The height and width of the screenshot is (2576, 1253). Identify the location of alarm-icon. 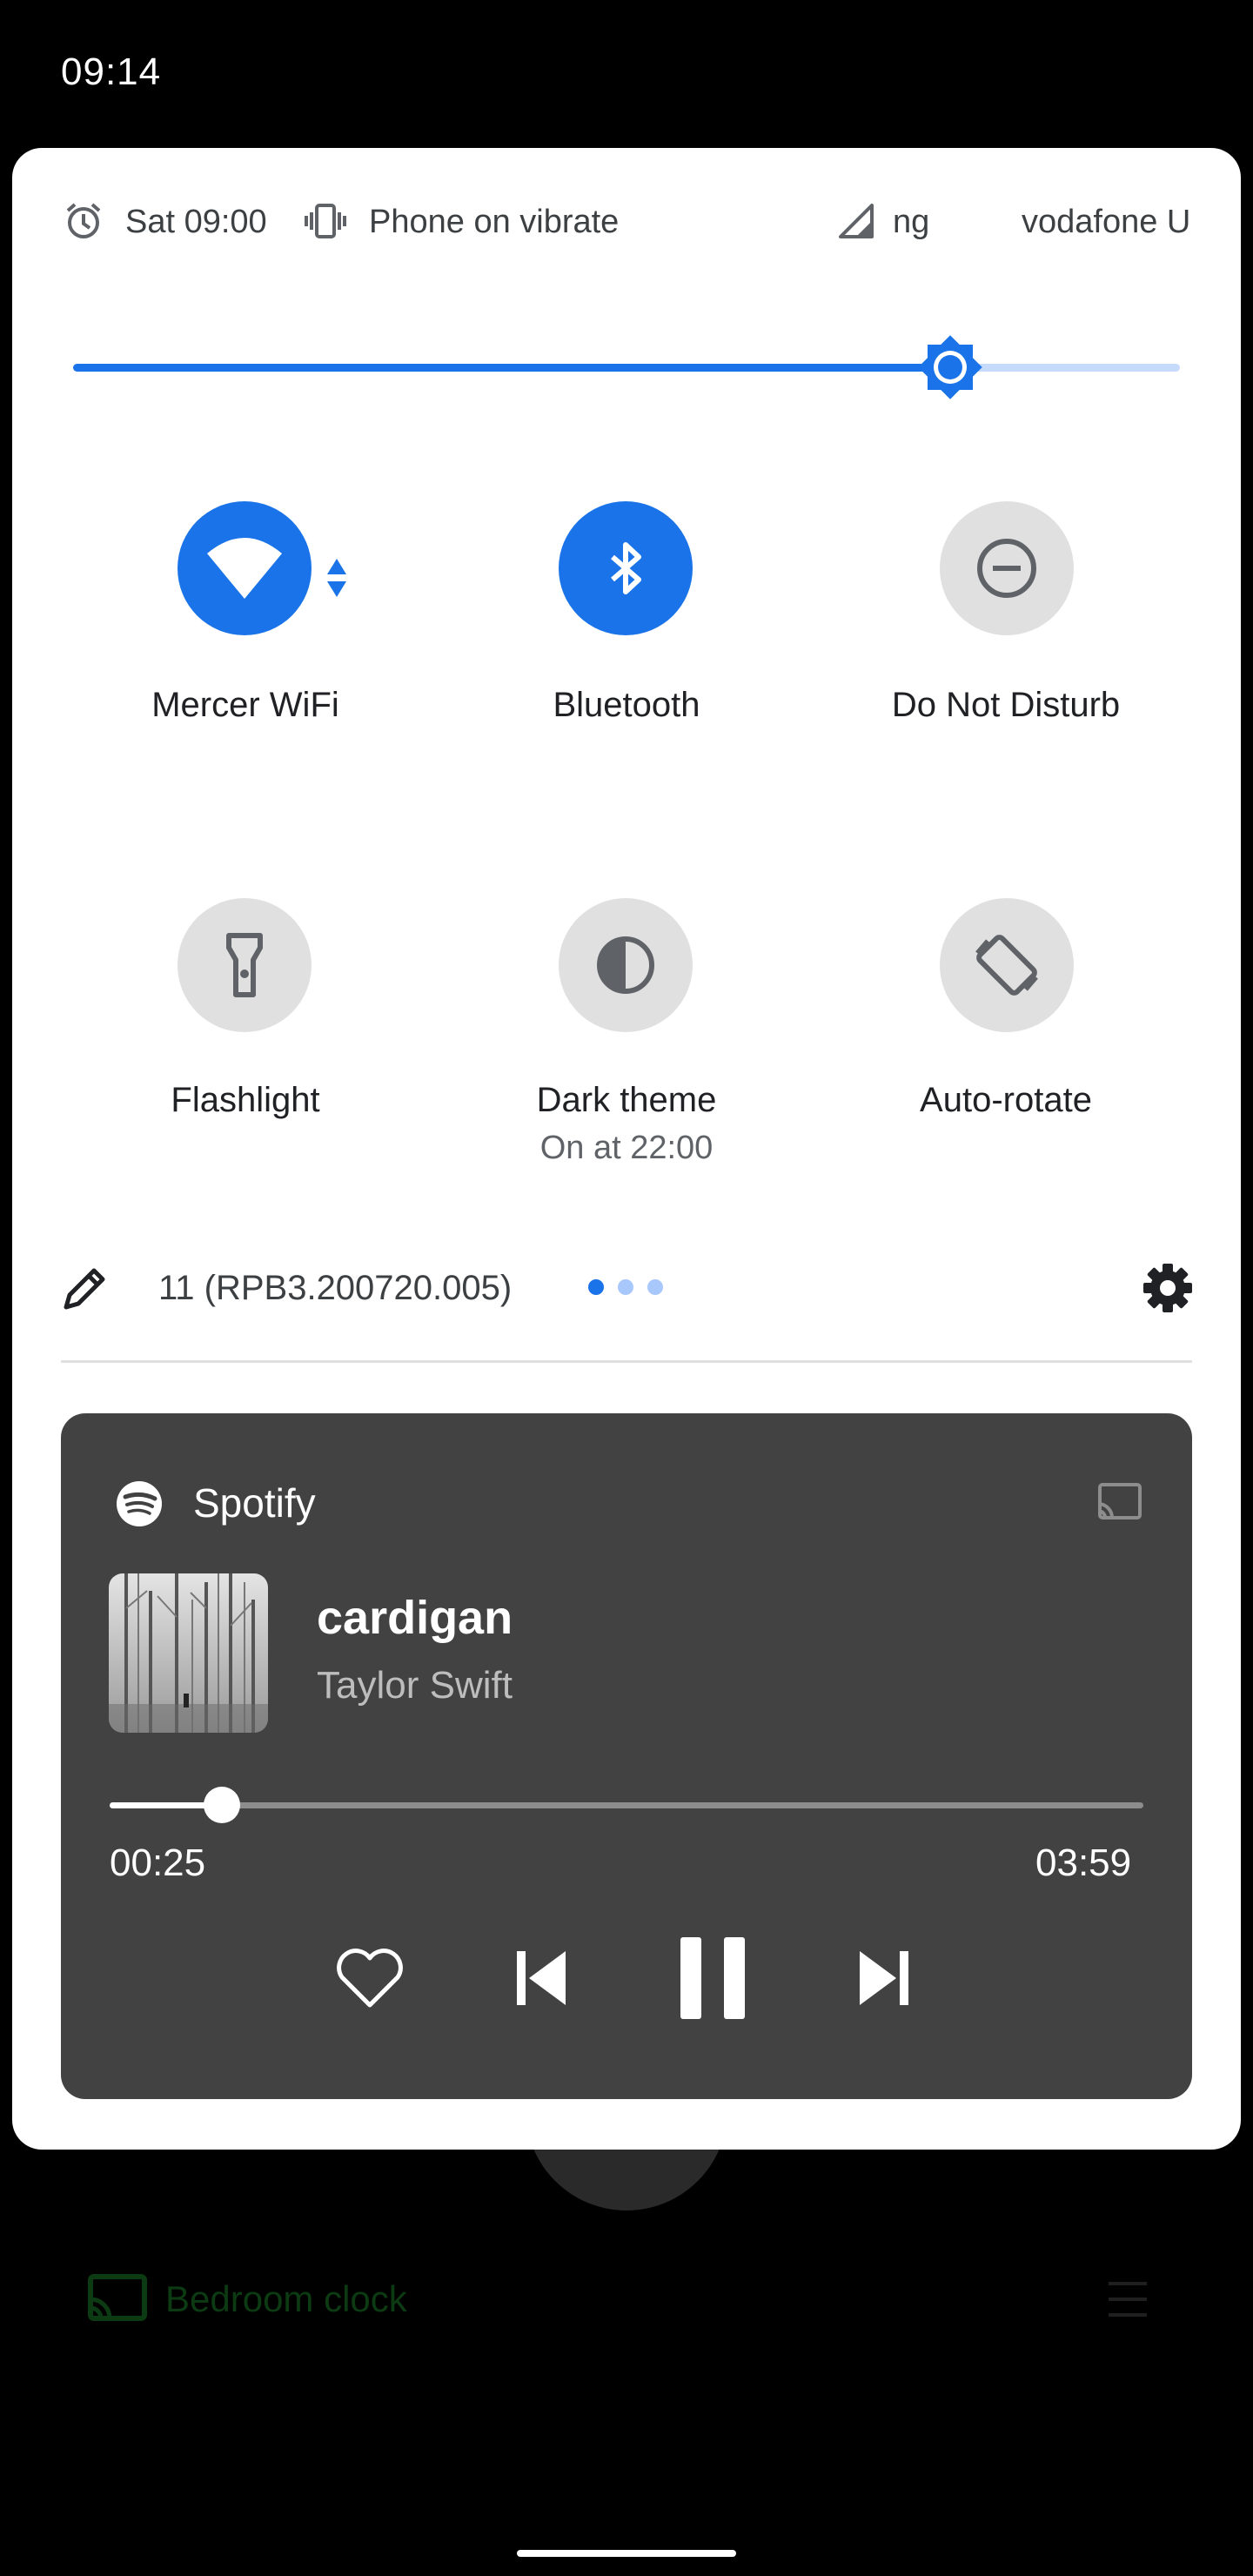
(83, 220).